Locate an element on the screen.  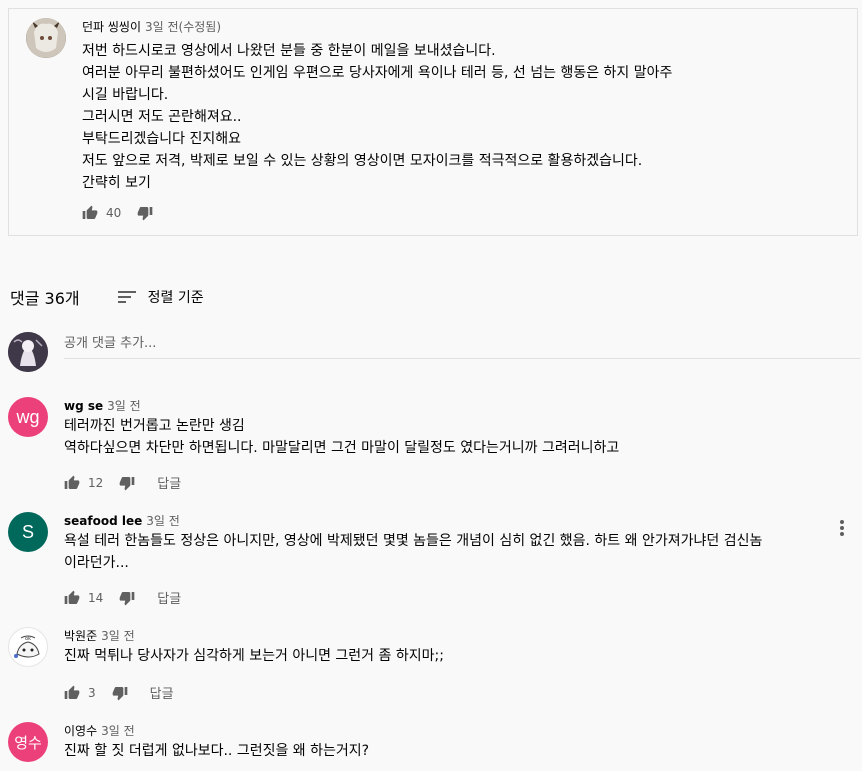
comment-meta: wg se 3일 전 is located at coordinates (102, 405).